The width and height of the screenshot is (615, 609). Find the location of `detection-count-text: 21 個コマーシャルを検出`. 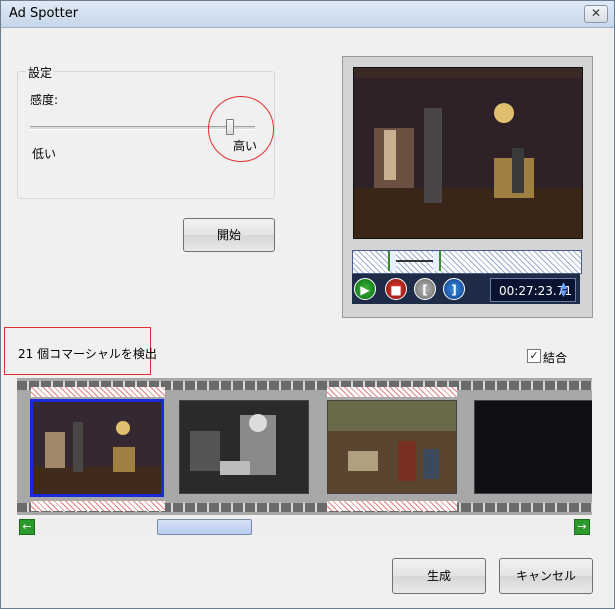

detection-count-text: 21 個コマーシャルを検出 is located at coordinates (87, 354).